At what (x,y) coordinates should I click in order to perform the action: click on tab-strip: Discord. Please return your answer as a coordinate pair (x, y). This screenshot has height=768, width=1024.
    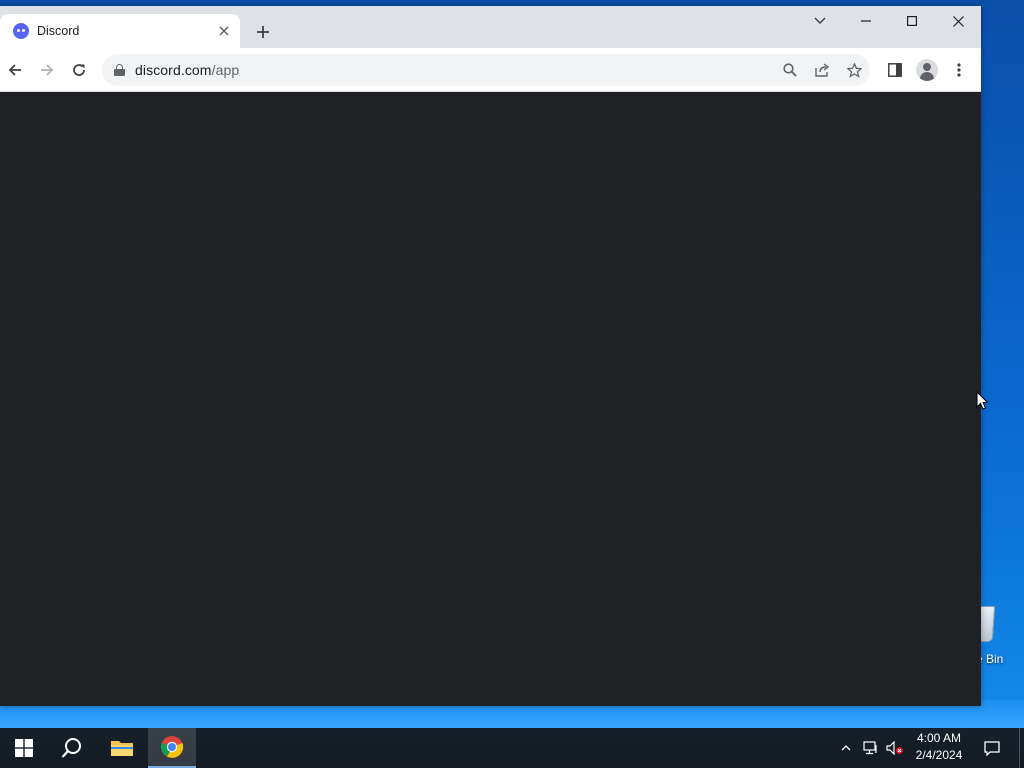
    Looking at the image, I should click on (490, 27).